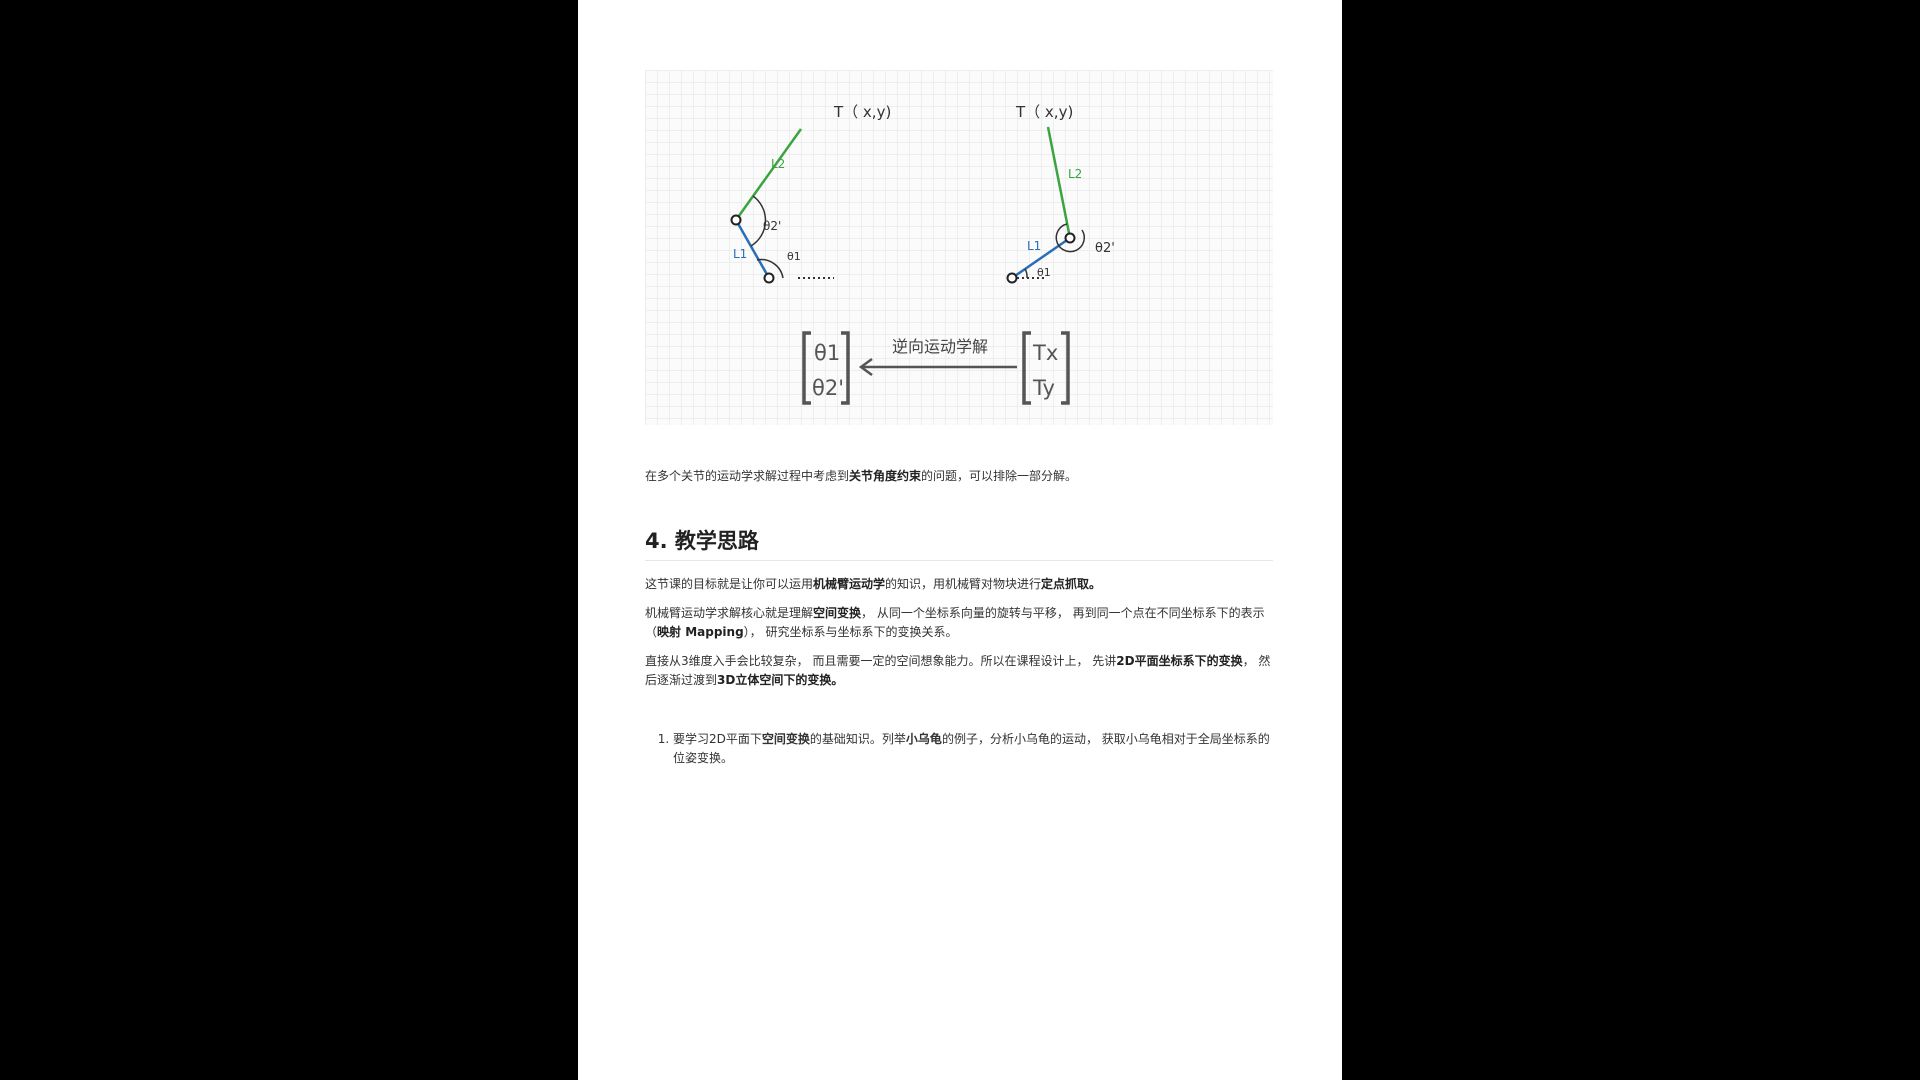  What do you see at coordinates (1065, 368) in the screenshot?
I see `matrix-right-close-bracket` at bounding box center [1065, 368].